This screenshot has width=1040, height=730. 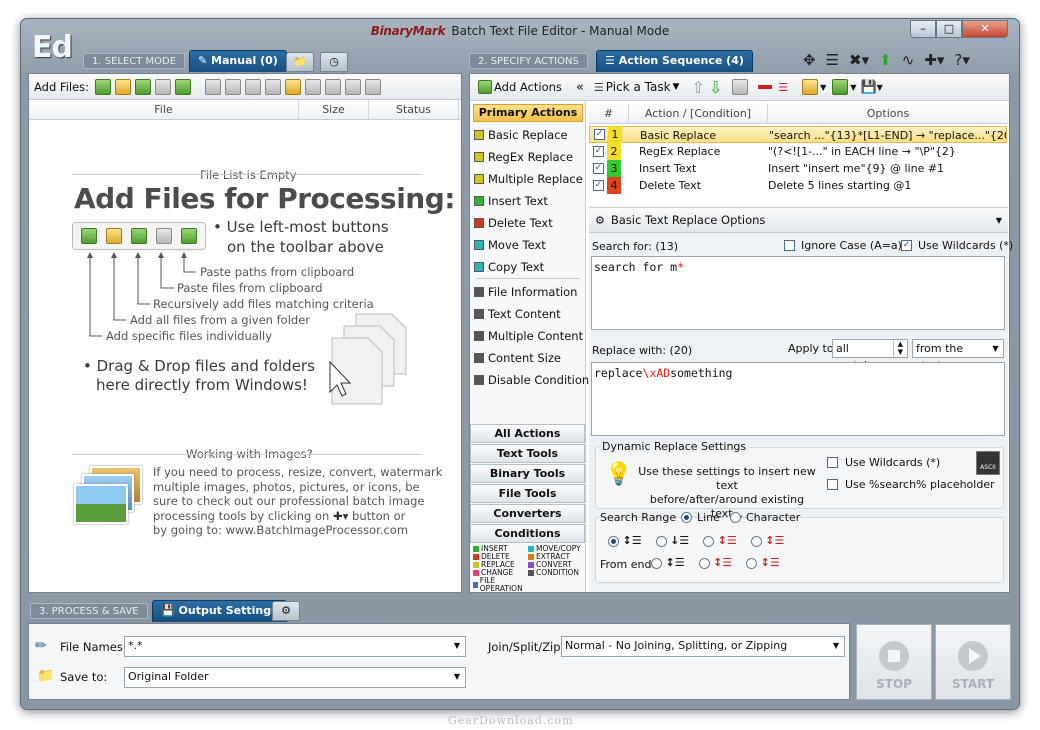 I want to click on remove-icon, so click(x=213, y=86).